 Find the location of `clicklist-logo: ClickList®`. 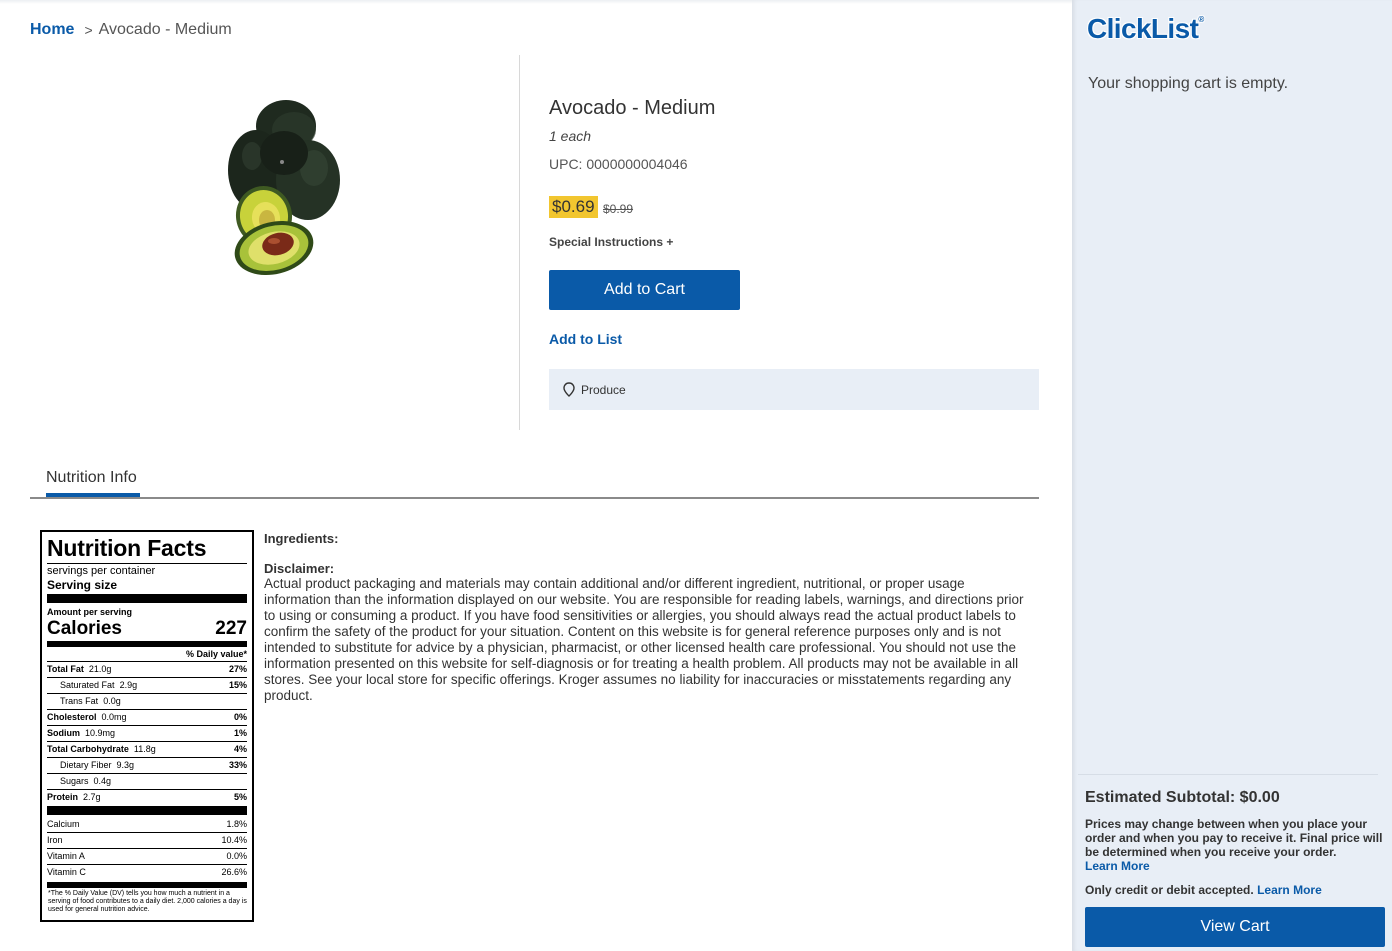

clicklist-logo: ClickList® is located at coordinates (1145, 29).